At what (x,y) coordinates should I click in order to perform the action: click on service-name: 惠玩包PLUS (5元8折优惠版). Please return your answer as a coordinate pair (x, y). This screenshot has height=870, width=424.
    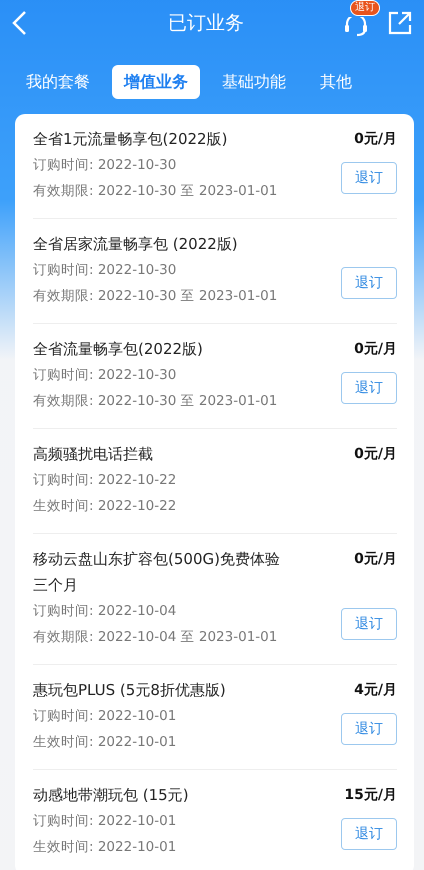
    Looking at the image, I should click on (129, 690).